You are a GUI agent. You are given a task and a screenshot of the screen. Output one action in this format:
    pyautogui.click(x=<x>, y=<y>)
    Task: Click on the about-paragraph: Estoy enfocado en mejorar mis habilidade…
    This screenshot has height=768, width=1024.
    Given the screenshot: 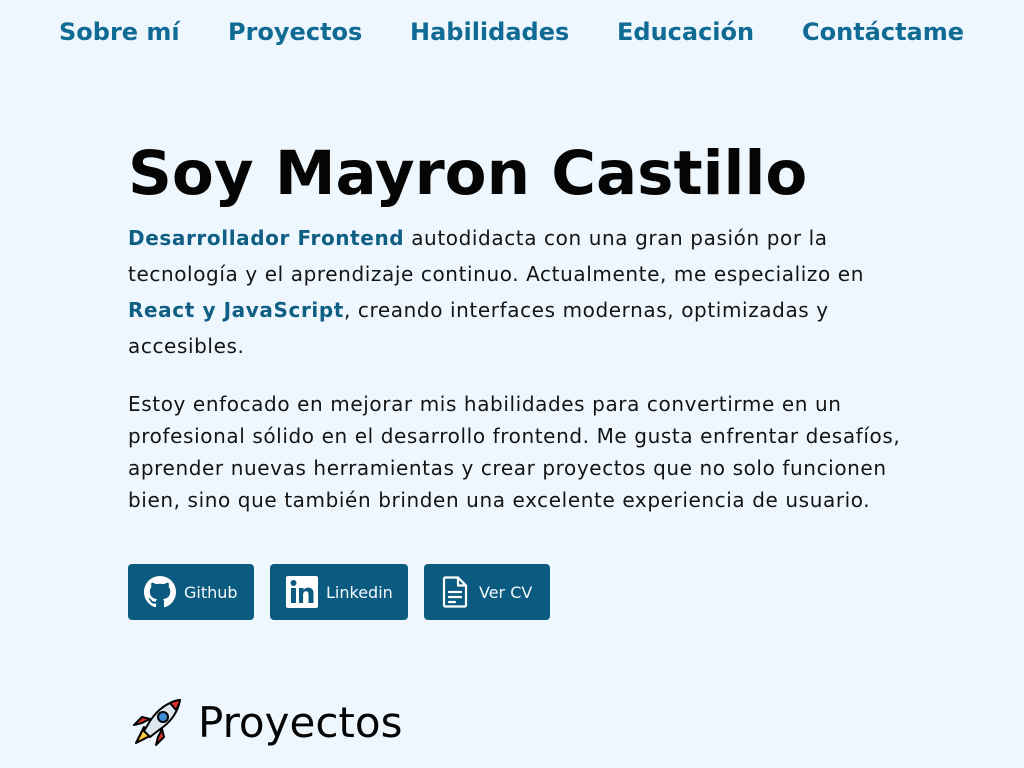 What is the action you would take?
    pyautogui.click(x=514, y=452)
    